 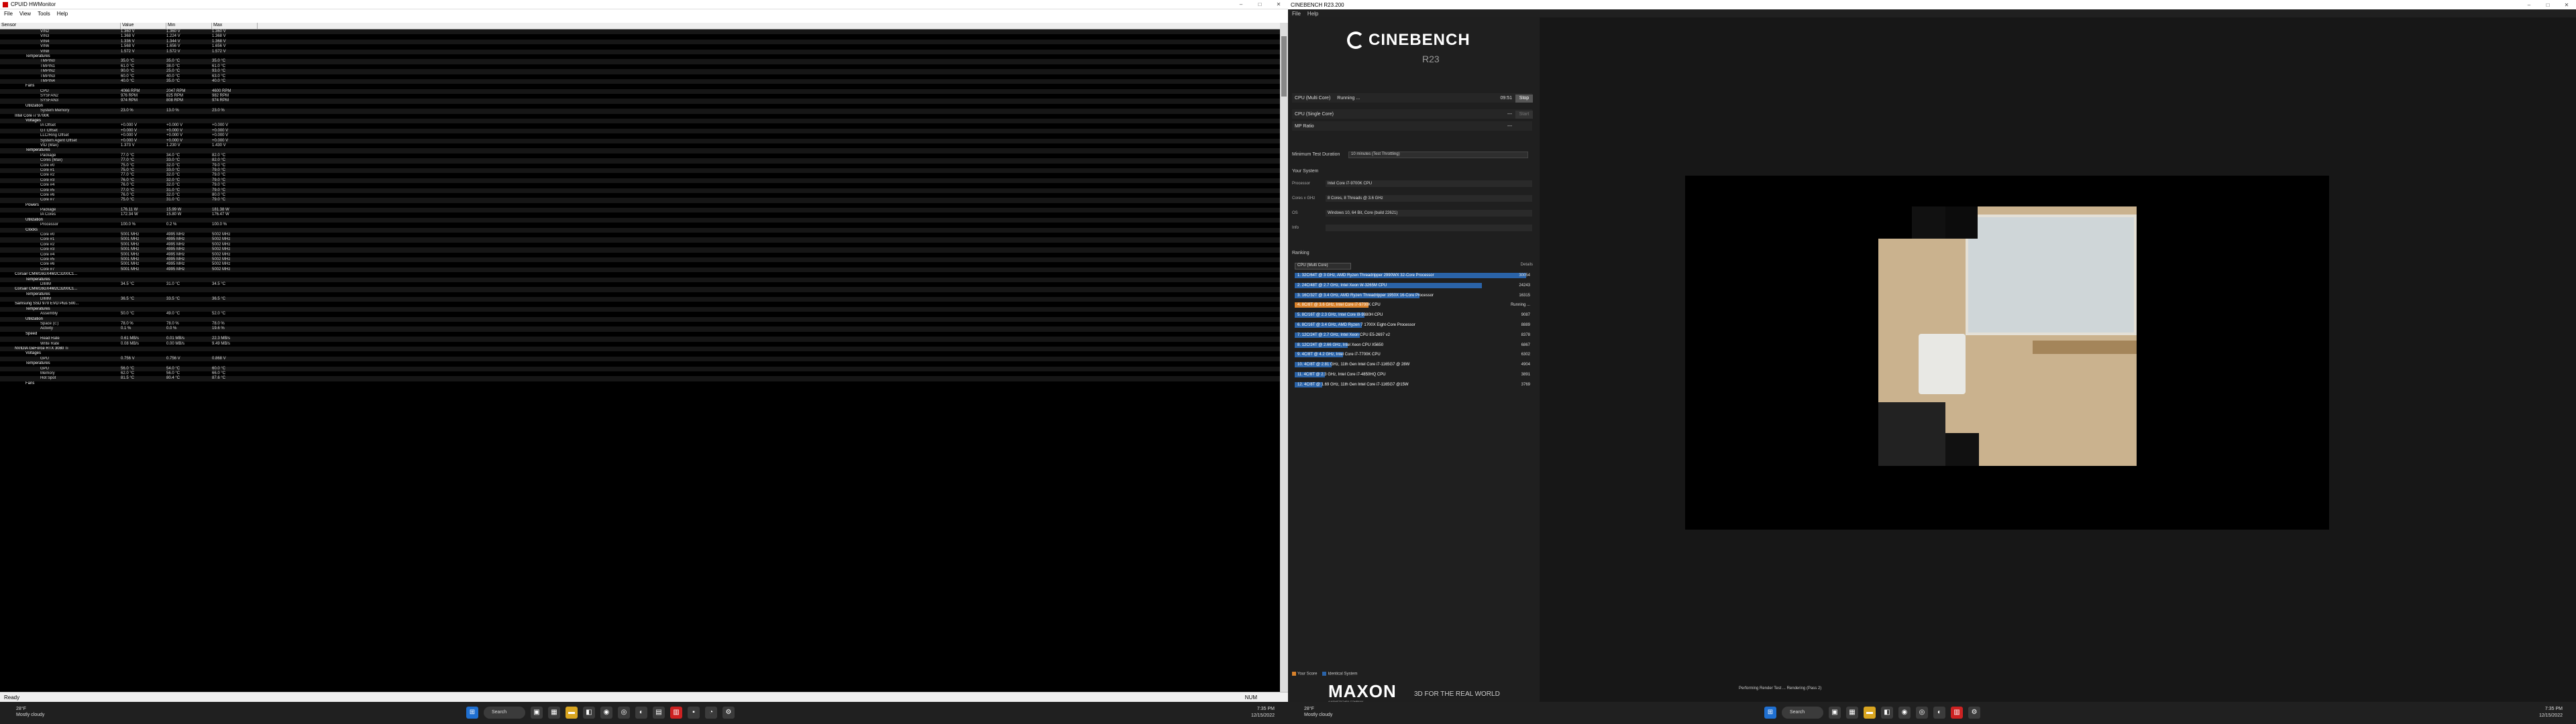 I want to click on sensor-row: IA Offset +0.000 V +0.000 V +0.000 V, so click(x=640, y=125).